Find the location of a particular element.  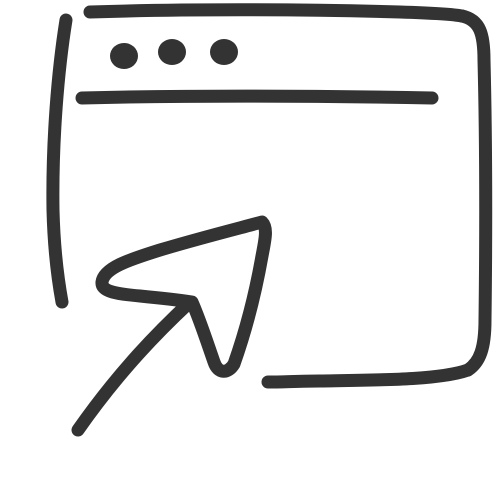

window-left-edge is located at coordinates (59, 161).